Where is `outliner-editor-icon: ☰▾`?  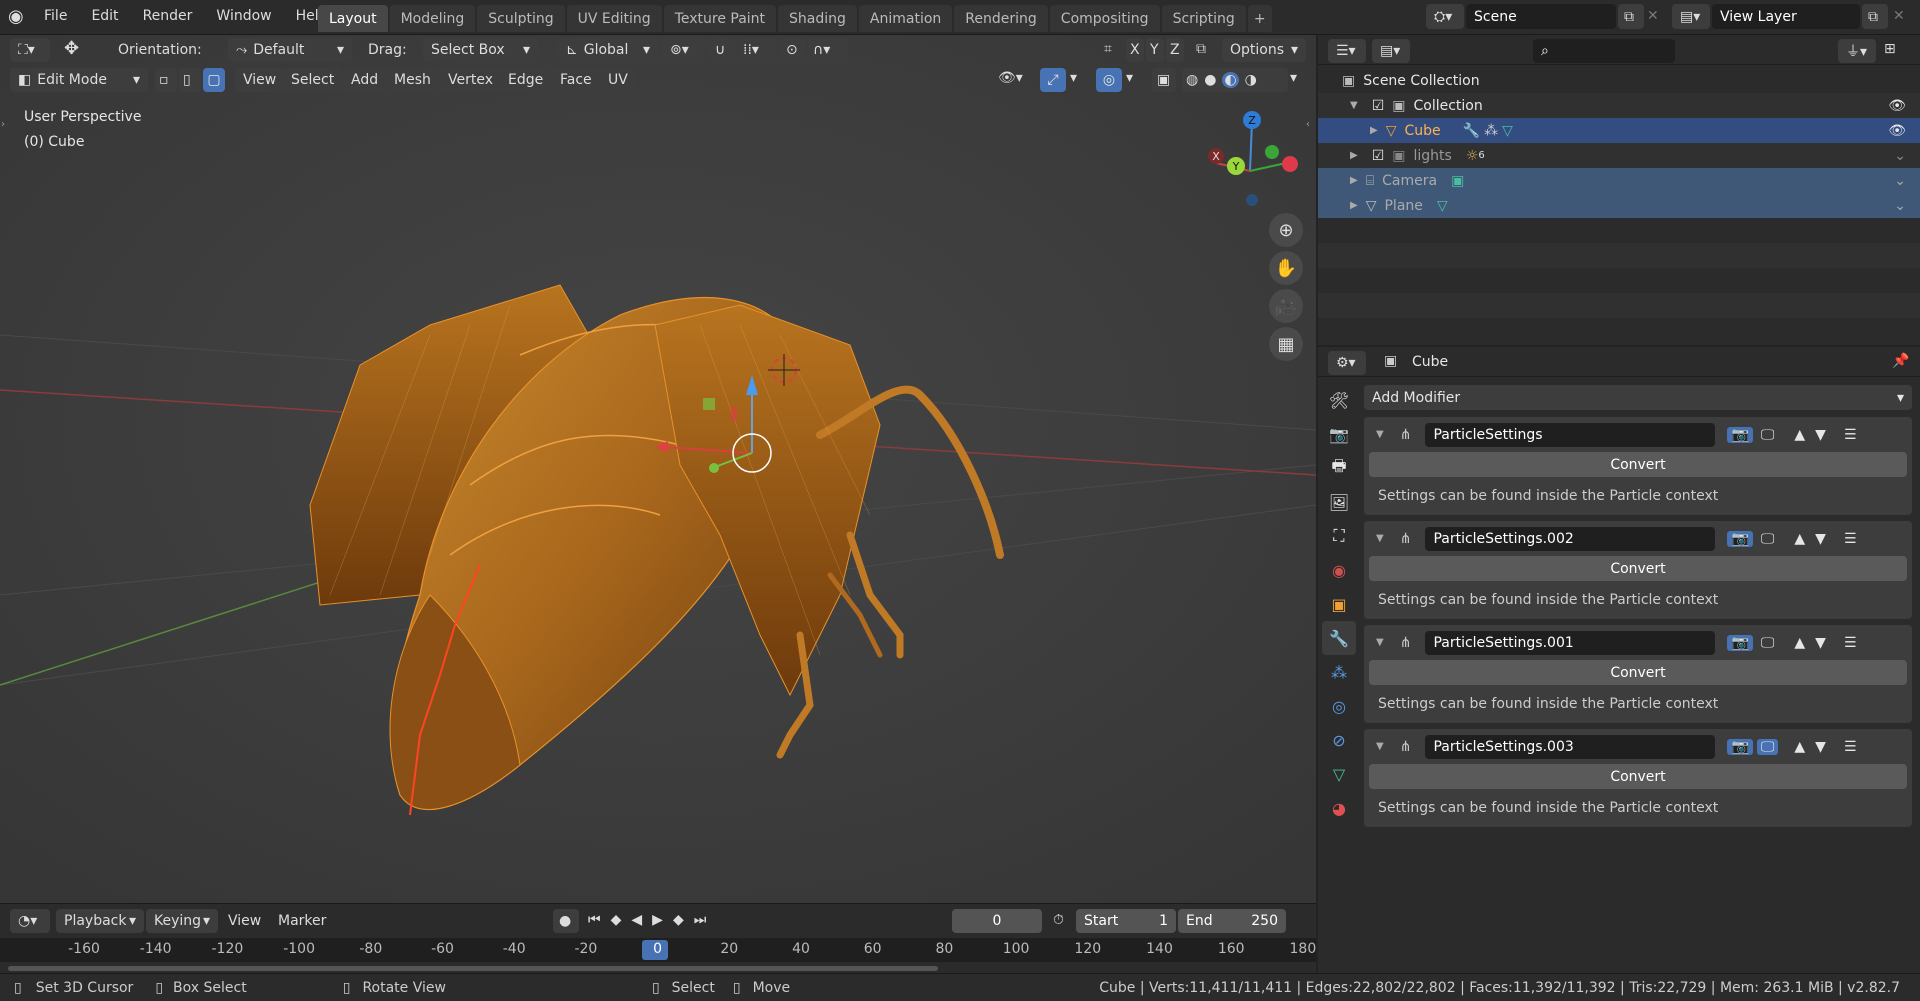 outliner-editor-icon: ☰▾ is located at coordinates (1347, 51).